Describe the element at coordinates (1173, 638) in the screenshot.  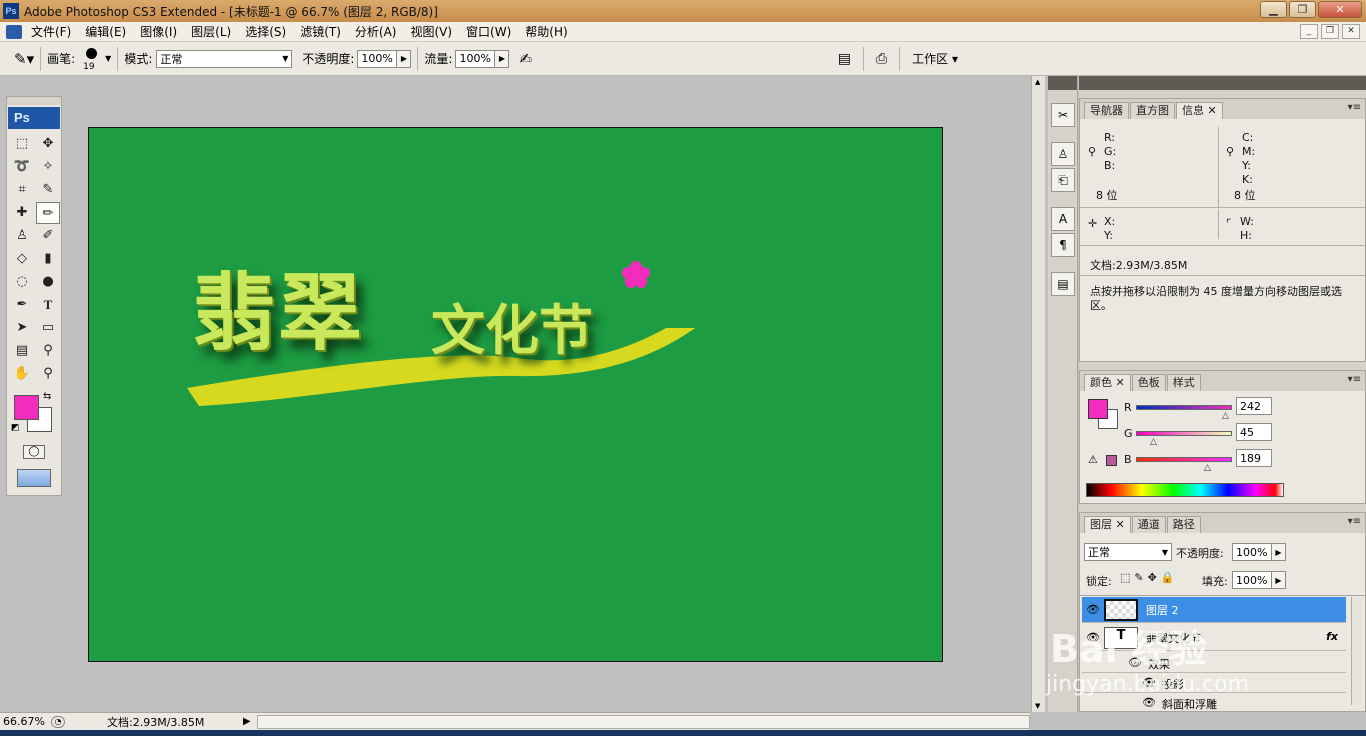
I see `layer-name: 翡翠文化节` at that location.